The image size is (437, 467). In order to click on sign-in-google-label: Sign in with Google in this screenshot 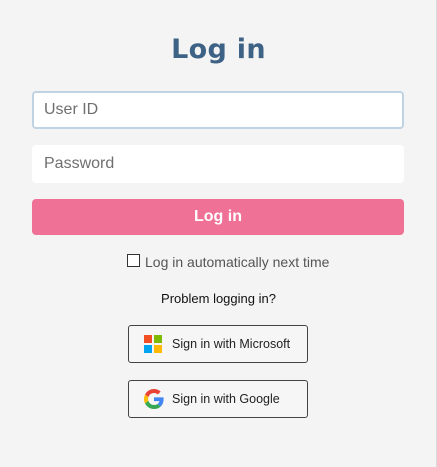, I will do `click(226, 399)`.